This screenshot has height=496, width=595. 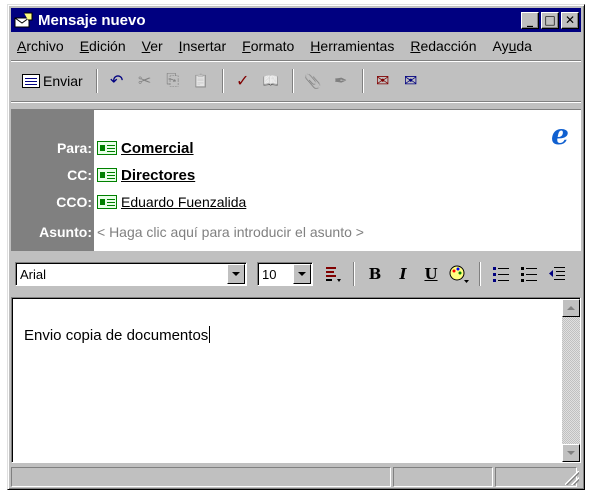 I want to click on paperclip-icon: 📎, so click(x=312, y=80).